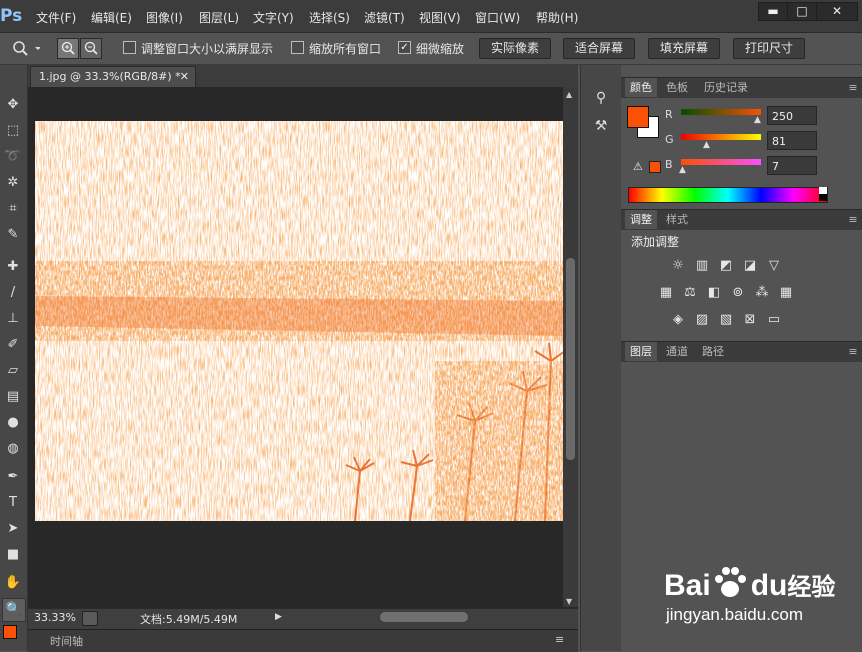 The image size is (862, 652). I want to click on layers-panel-menu-icon: ≡, so click(853, 351).